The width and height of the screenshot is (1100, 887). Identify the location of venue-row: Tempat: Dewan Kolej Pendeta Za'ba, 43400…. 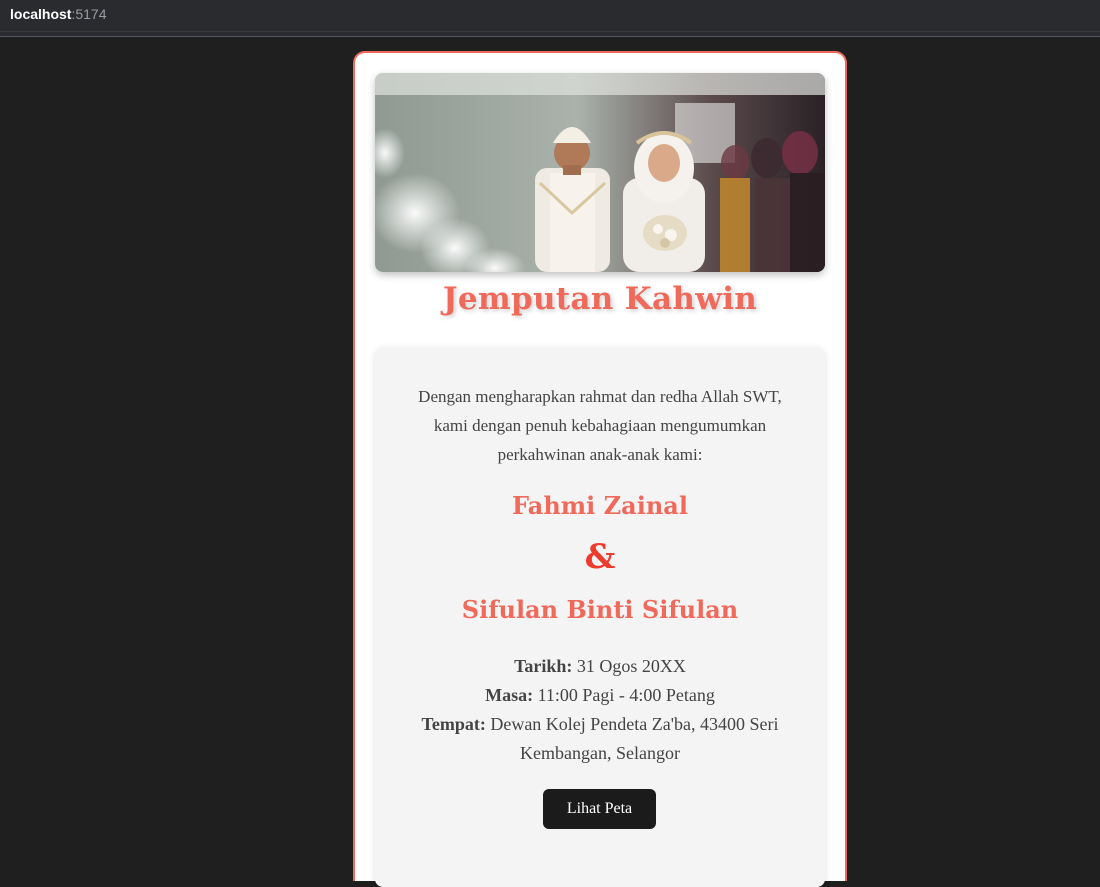
(600, 739).